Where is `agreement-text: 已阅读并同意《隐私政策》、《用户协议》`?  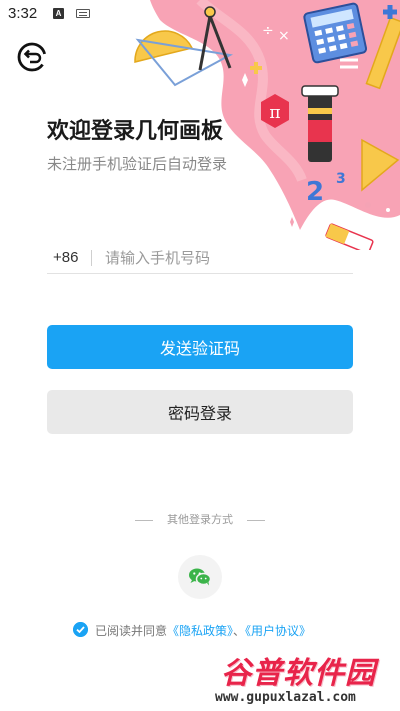 agreement-text: 已阅读并同意《隐私政策》、《用户协议》 is located at coordinates (203, 630).